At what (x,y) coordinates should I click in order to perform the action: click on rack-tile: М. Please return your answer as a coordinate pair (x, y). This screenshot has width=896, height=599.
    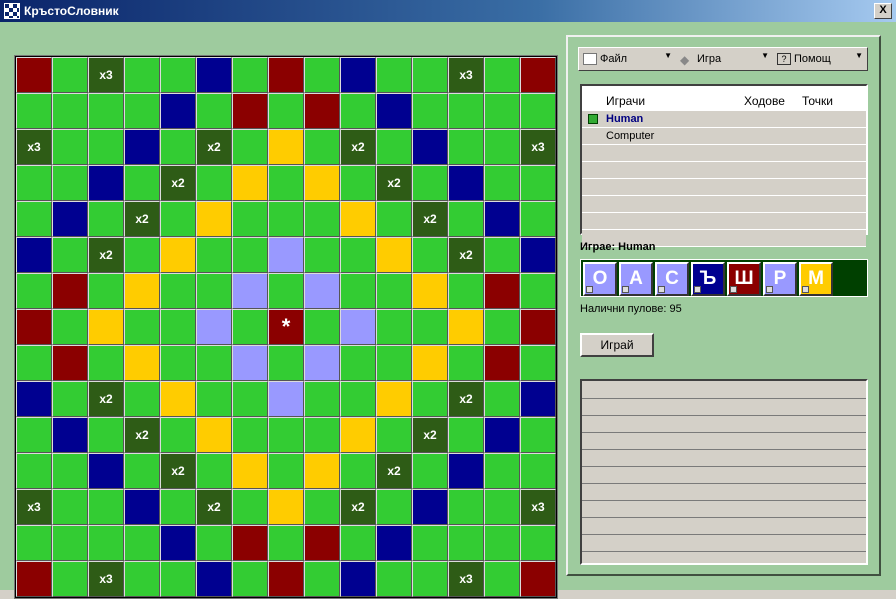
    Looking at the image, I should click on (816, 279).